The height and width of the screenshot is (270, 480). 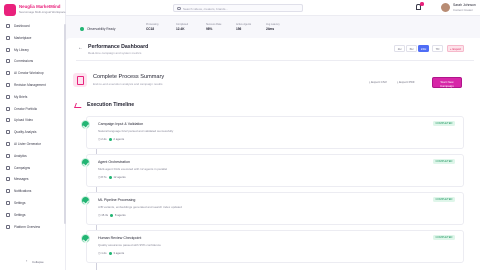 I want to click on stat-item: Completed 12.4K, so click(x=182, y=27).